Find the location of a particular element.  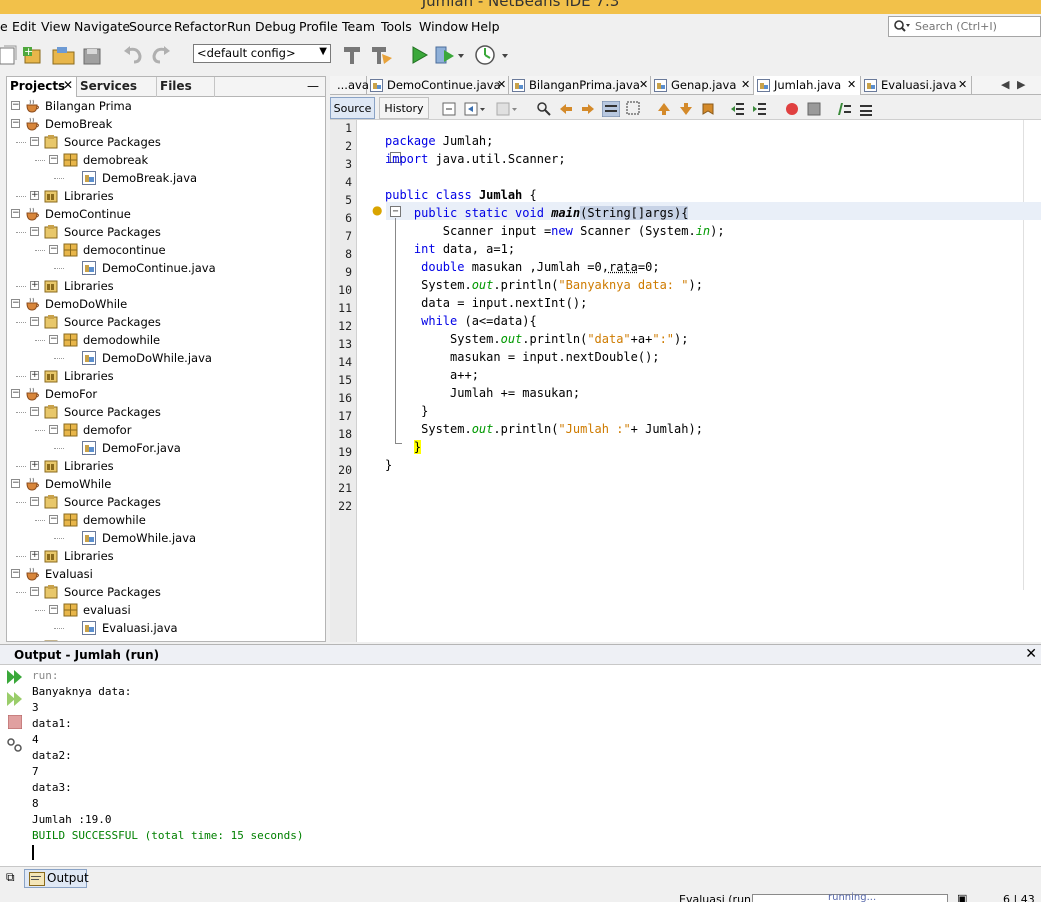

shift-left-icon is located at coordinates (738, 109).